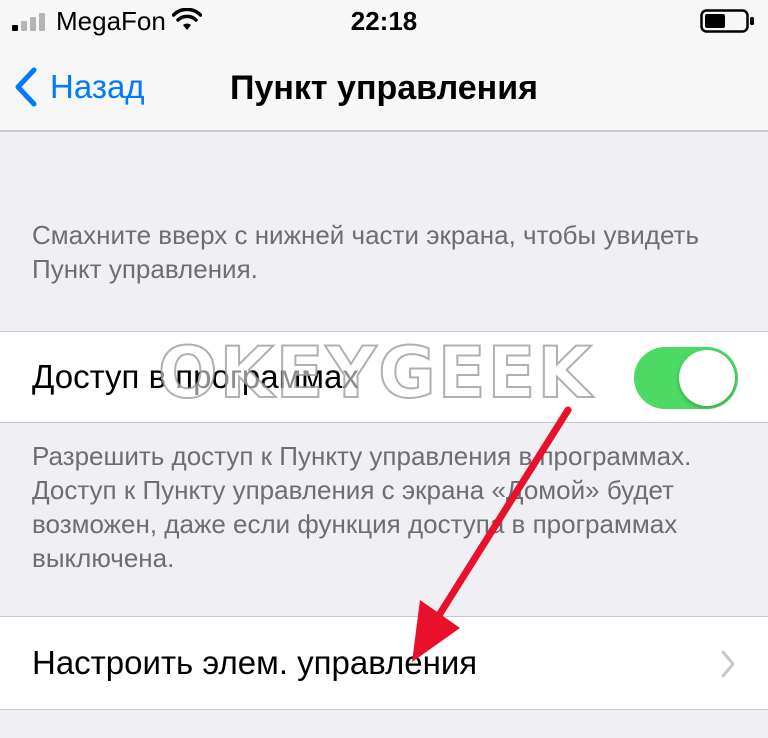 Image resolution: width=768 pixels, height=738 pixels. What do you see at coordinates (255, 662) in the screenshot?
I see `customize-controls-label: Настроить элем. управления` at bounding box center [255, 662].